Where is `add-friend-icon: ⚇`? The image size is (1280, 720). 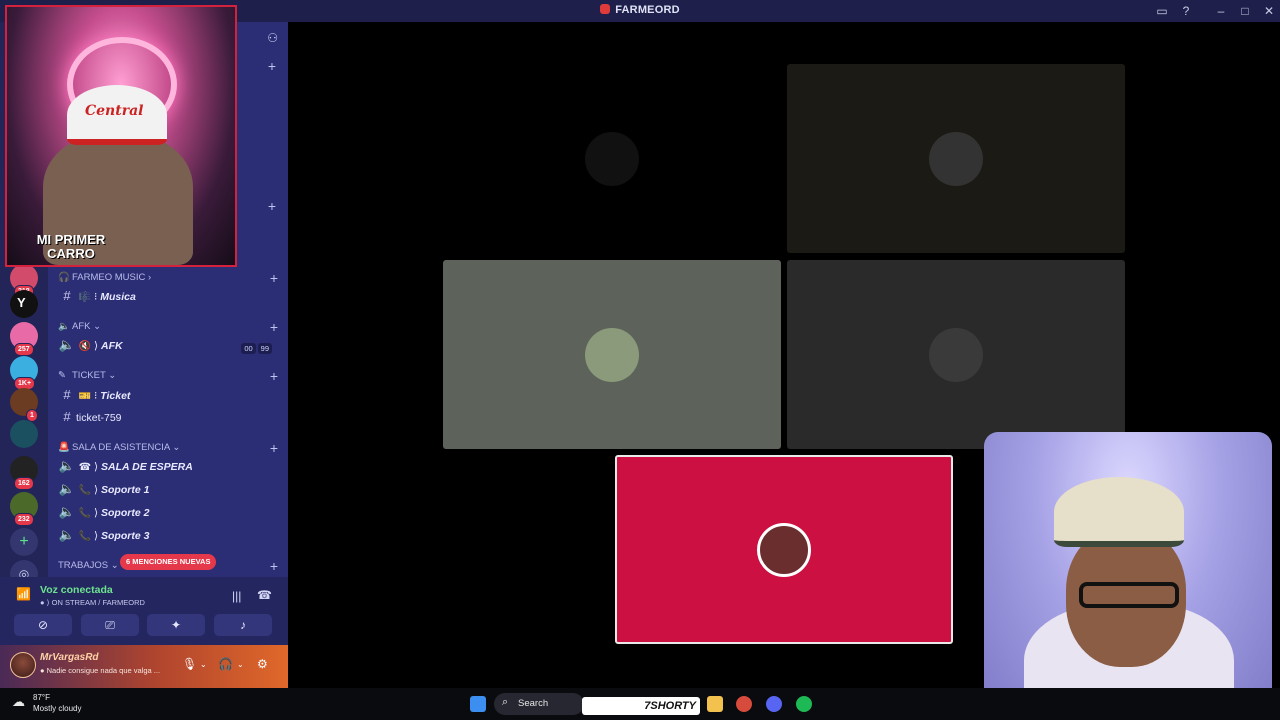 add-friend-icon: ⚇ is located at coordinates (272, 38).